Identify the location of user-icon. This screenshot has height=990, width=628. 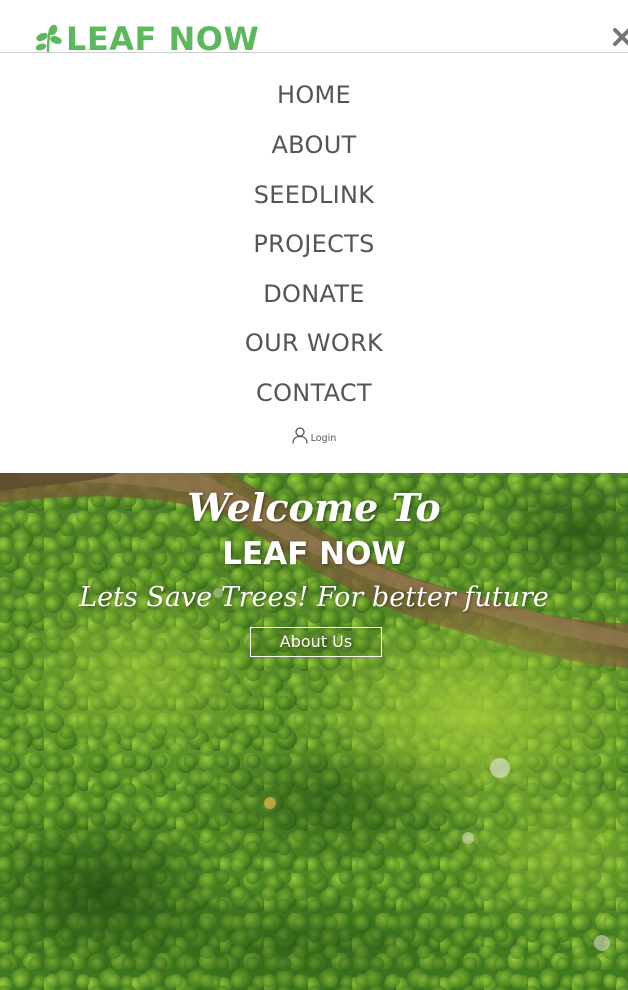
(300, 435).